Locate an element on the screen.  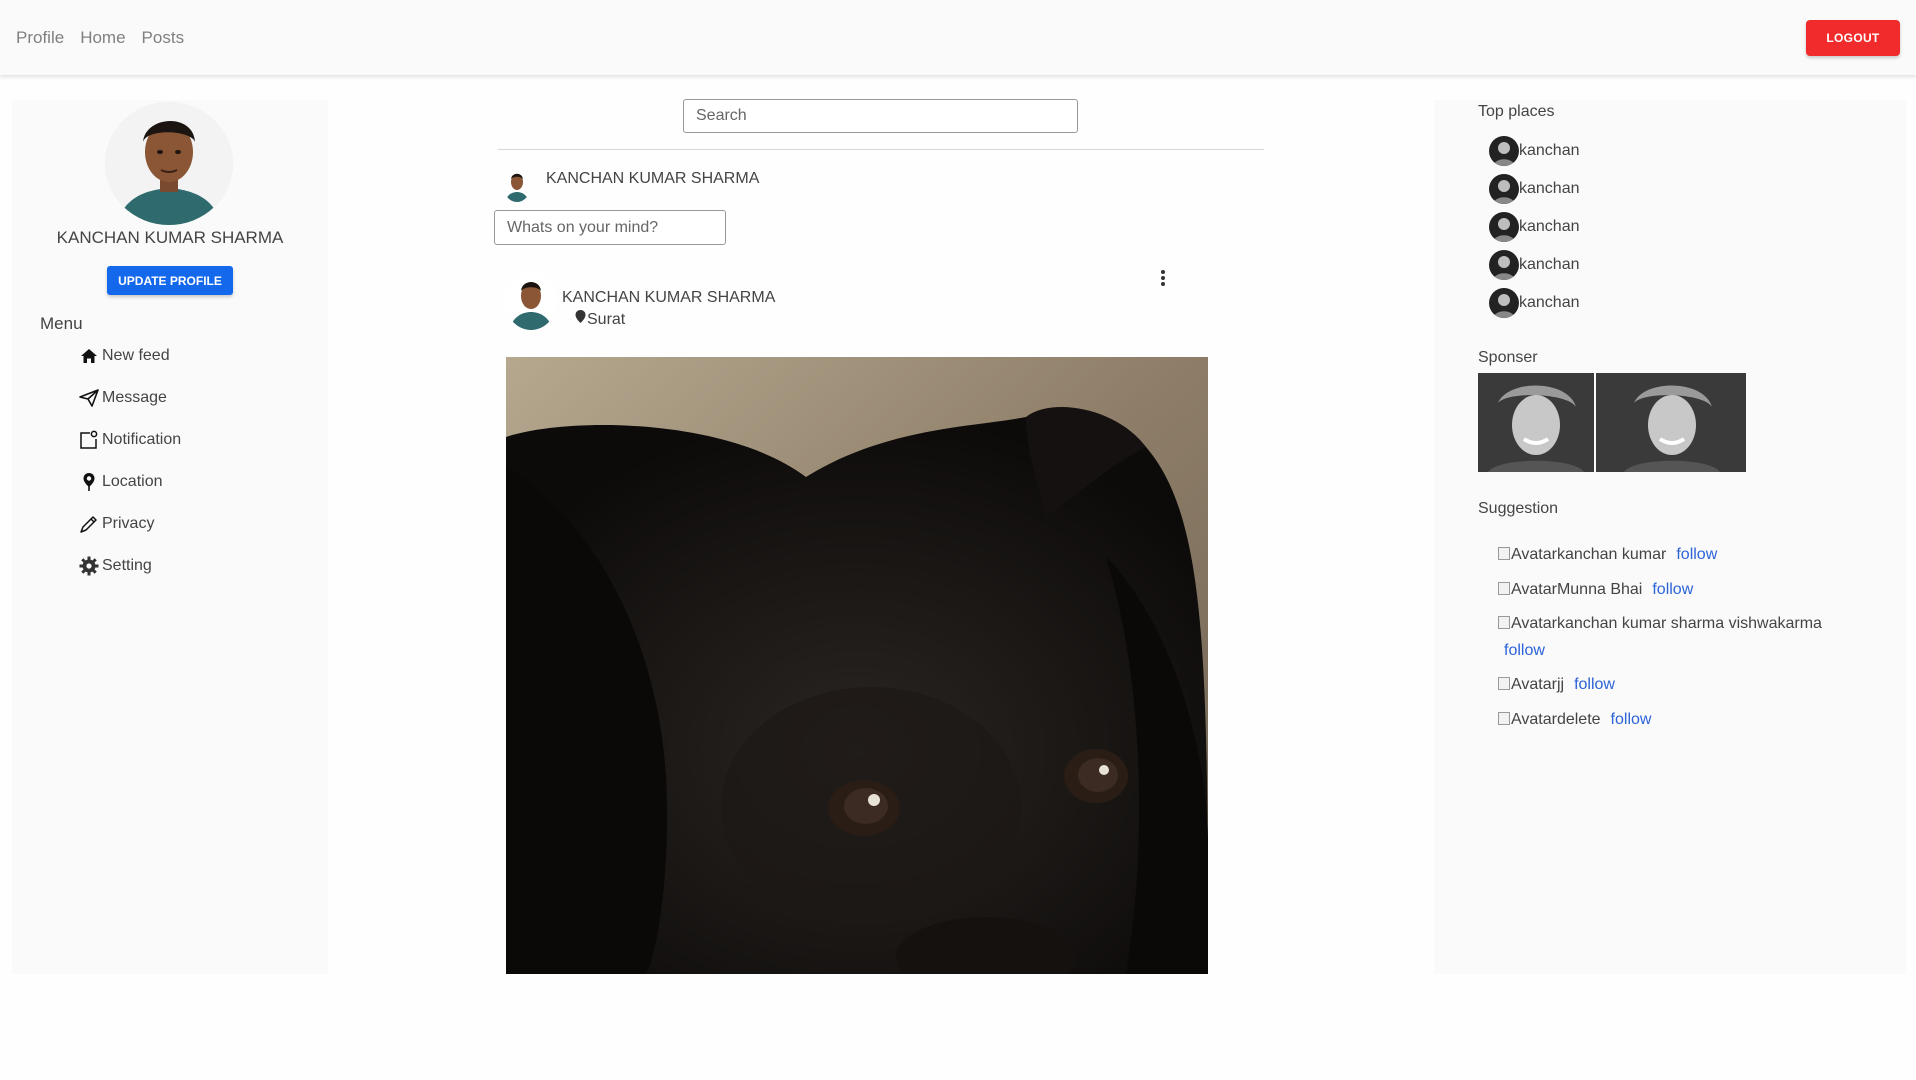
menu-item-message: Message is located at coordinates (122, 398).